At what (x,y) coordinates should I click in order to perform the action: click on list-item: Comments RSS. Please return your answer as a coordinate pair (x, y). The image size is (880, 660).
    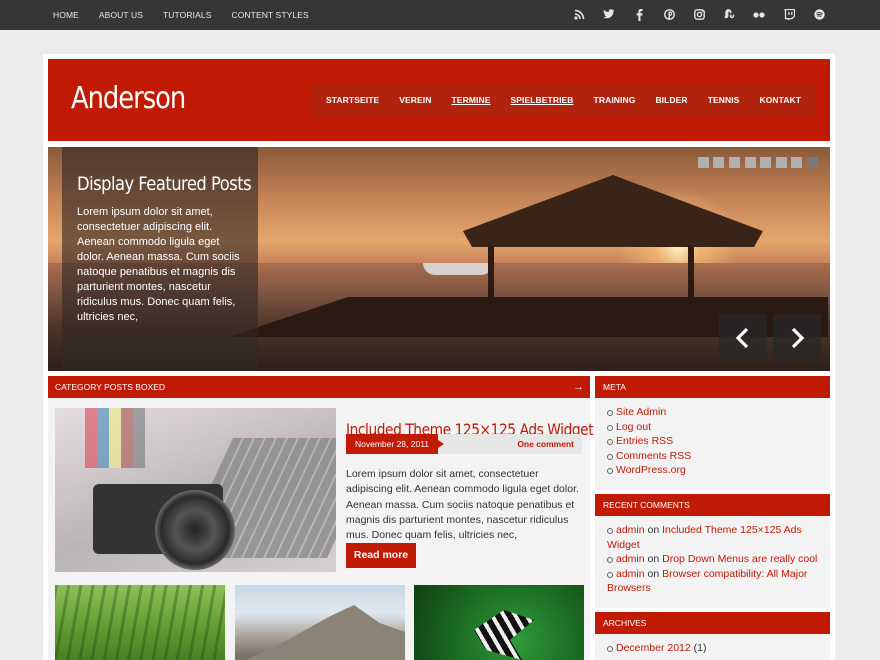
    Looking at the image, I should click on (715, 456).